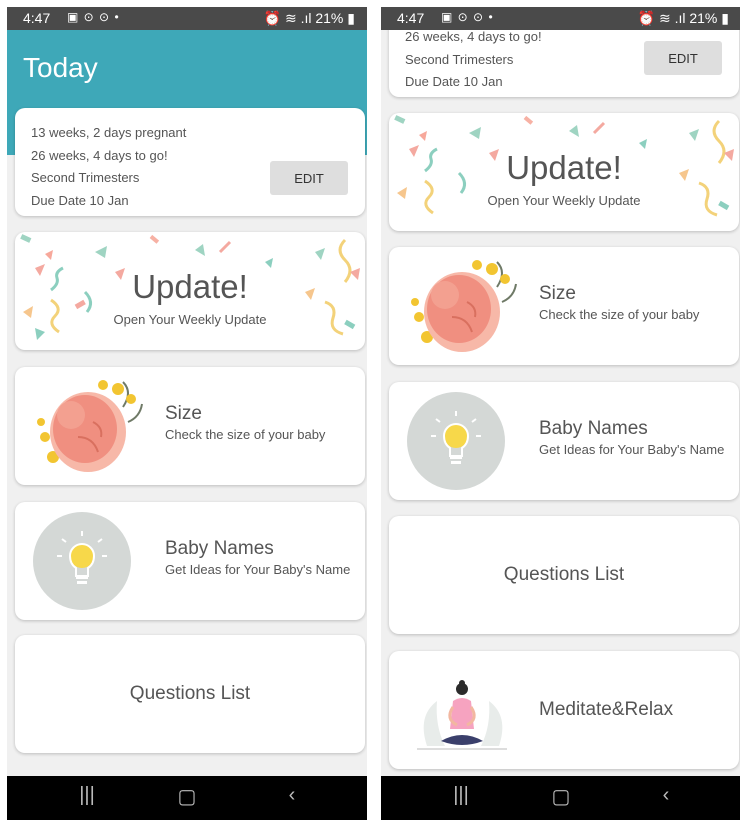  I want to click on meditate-relax-card: Meditate&Relax, so click(564, 710).